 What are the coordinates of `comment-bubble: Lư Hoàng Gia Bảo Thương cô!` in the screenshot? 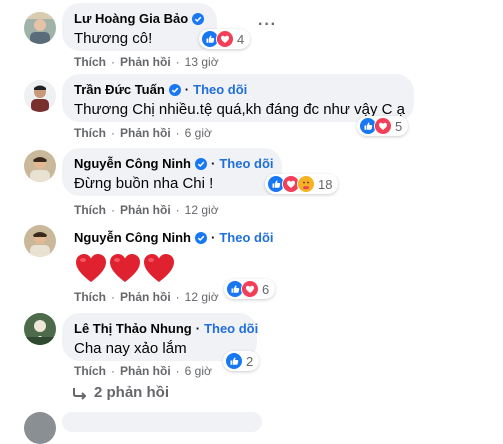 It's located at (139, 27).